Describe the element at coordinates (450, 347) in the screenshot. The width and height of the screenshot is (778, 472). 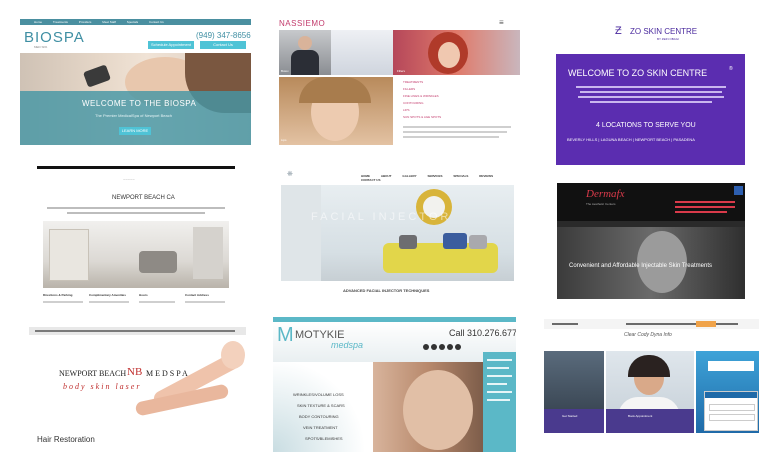
I see `instagram-icon` at that location.